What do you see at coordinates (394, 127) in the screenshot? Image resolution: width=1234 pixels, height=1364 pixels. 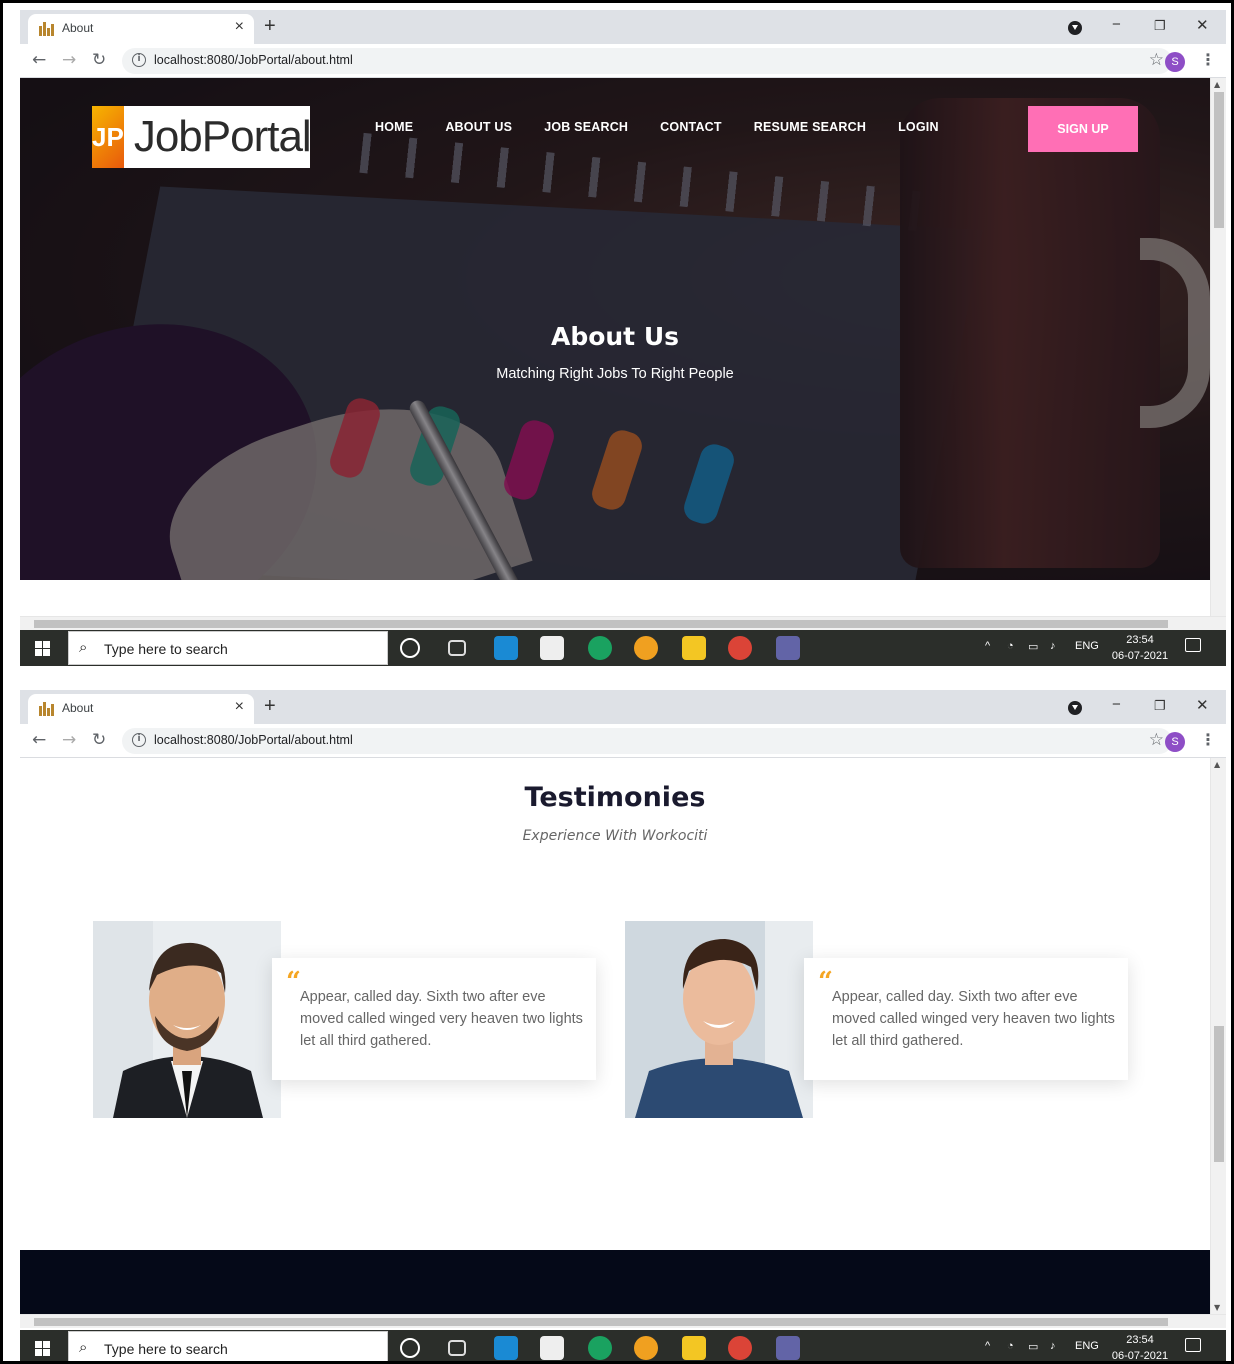 I see `nav-home: HOME` at bounding box center [394, 127].